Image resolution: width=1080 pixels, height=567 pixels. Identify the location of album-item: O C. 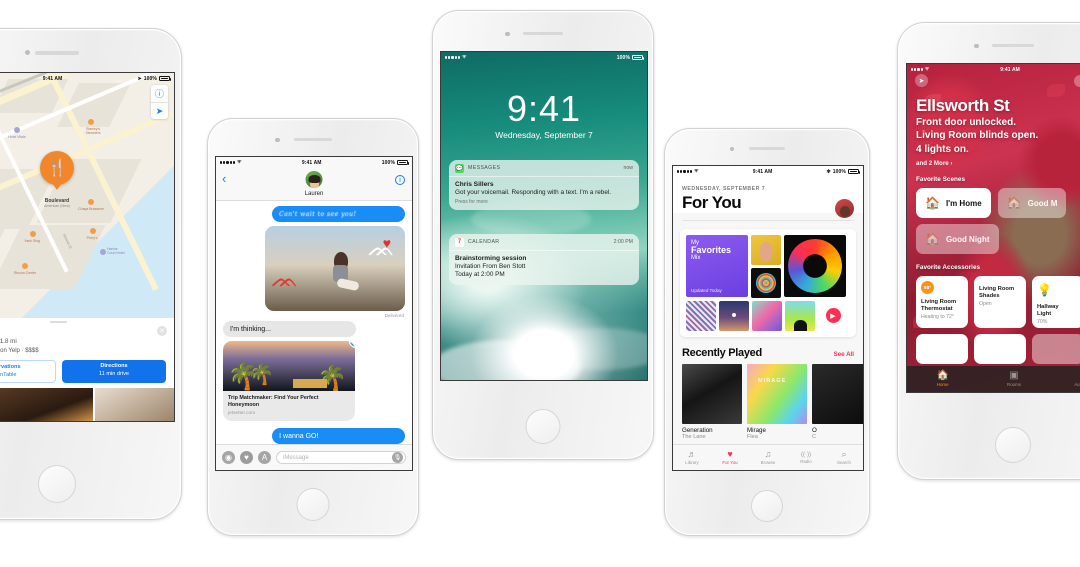
(837, 401).